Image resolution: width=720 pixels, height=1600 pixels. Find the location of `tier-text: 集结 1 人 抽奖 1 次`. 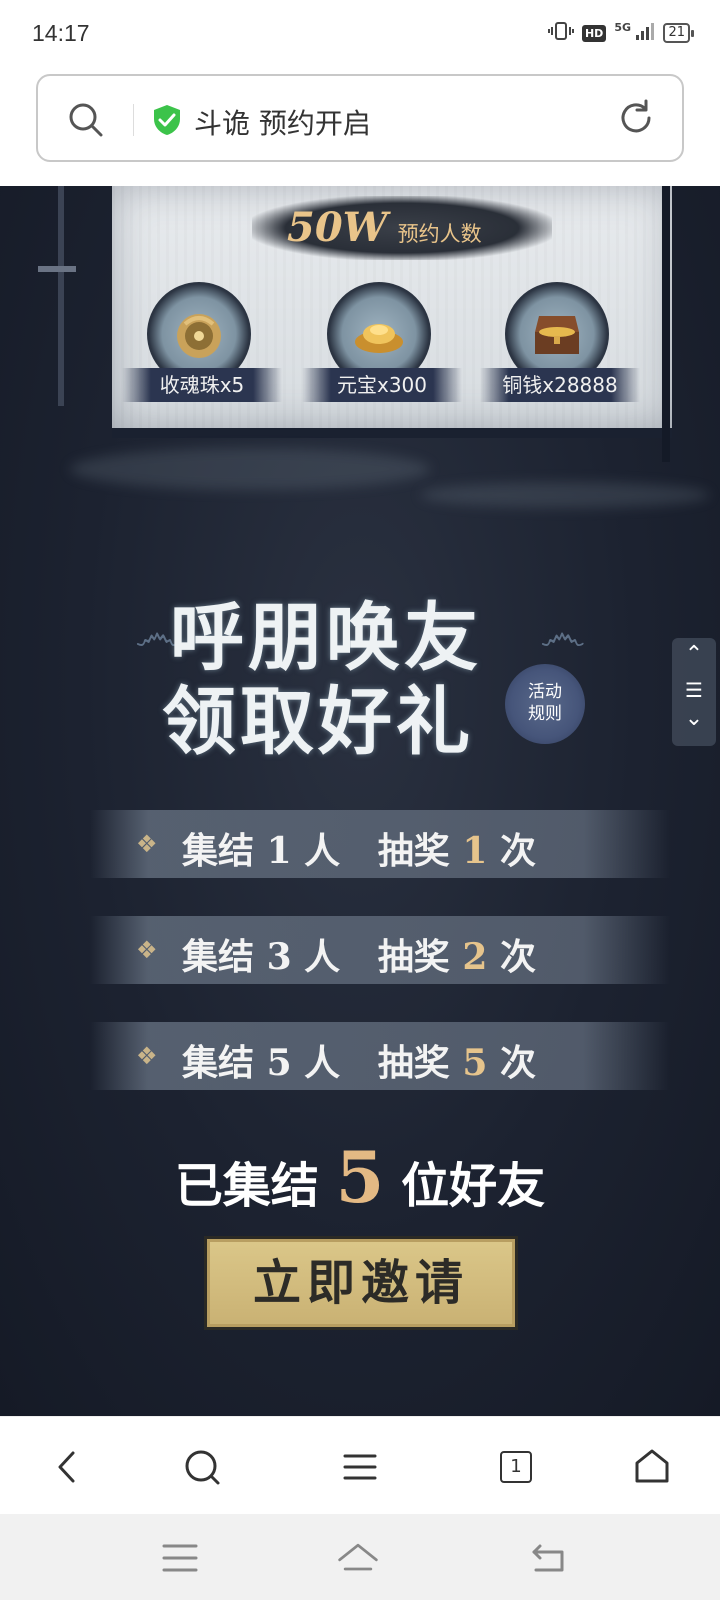

tier-text: 集结 1 人 抽奖 1 次 is located at coordinates (359, 848).